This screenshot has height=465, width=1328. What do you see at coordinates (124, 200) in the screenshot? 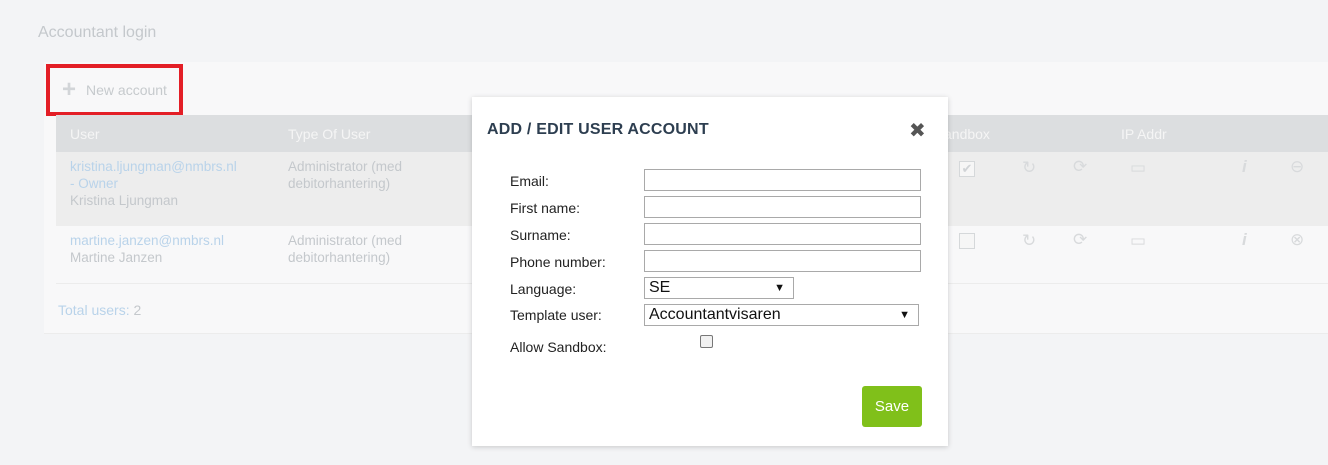
I see `user-name: Kristina Ljungman` at bounding box center [124, 200].